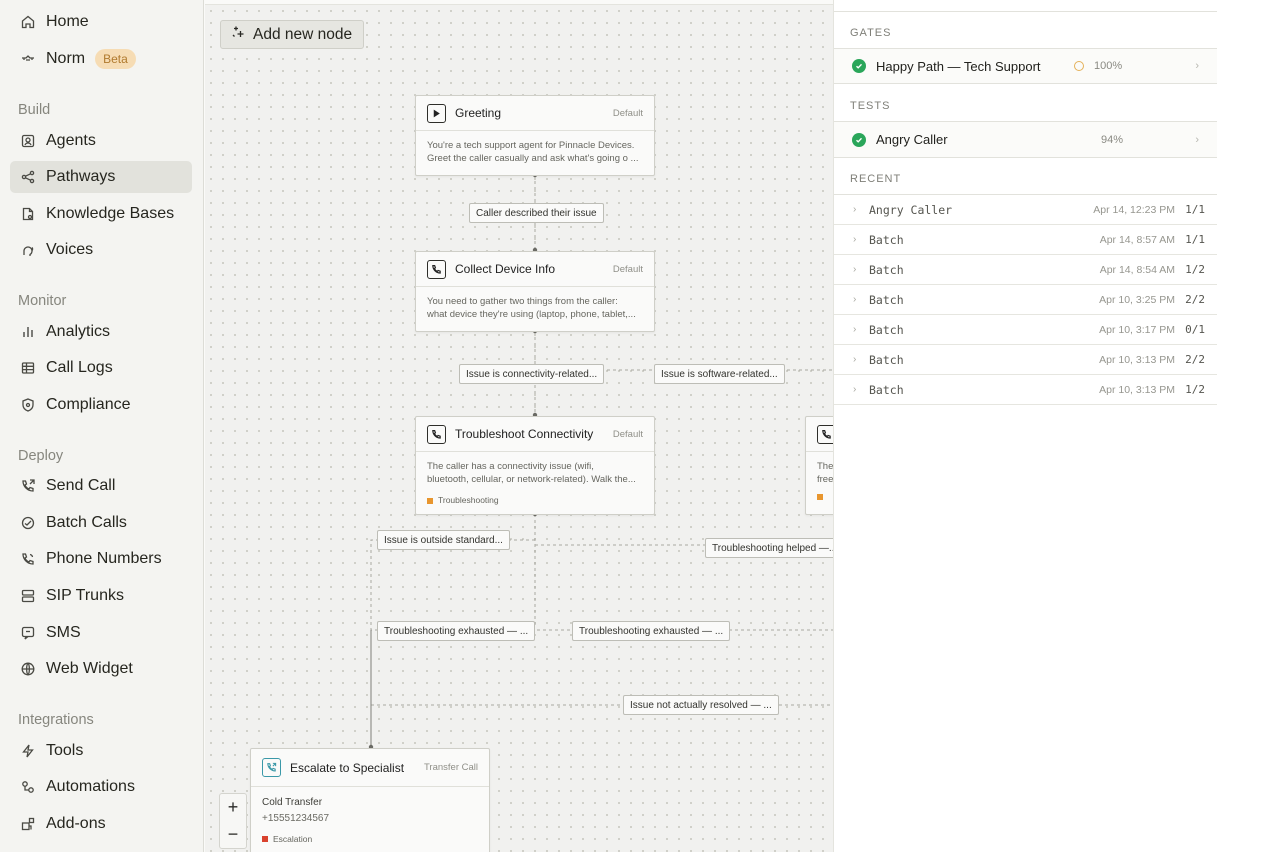 The height and width of the screenshot is (852, 1272). Describe the element at coordinates (101, 559) in the screenshot. I see `sidebar-item-phone-numbers: Phone Numbers` at that location.